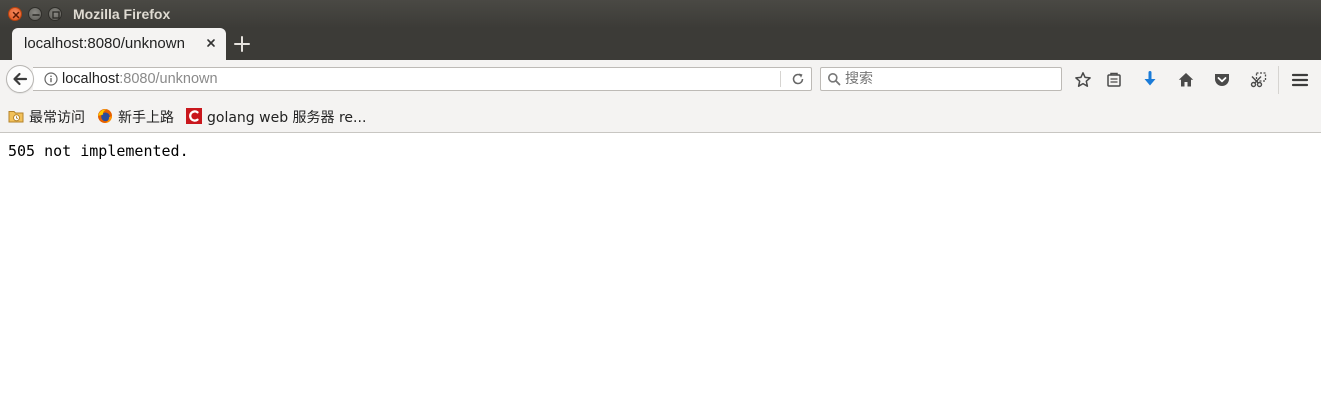 This screenshot has width=1321, height=406. Describe the element at coordinates (945, 79) in the screenshot. I see `search-input` at that location.